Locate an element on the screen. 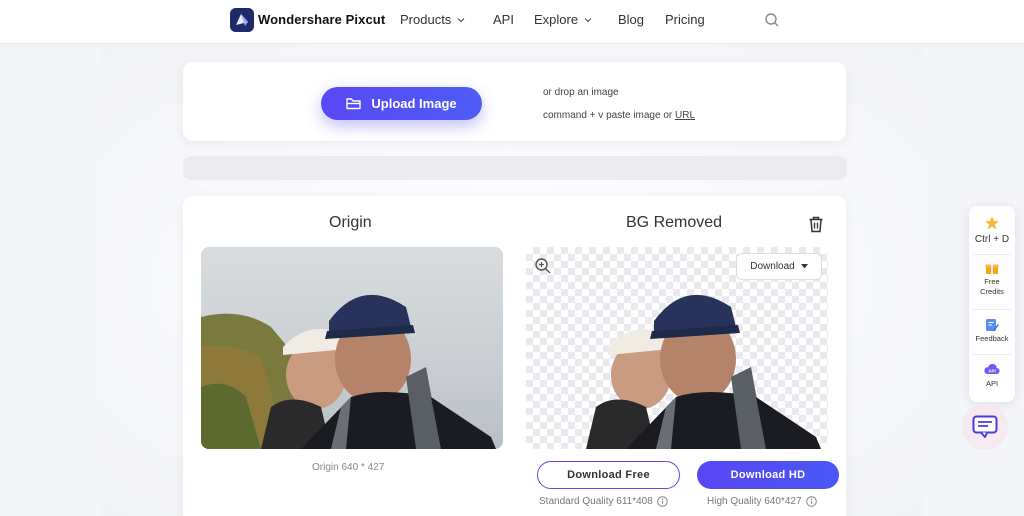  standard-quality-info: Standard Quality 611*408 is located at coordinates (603, 501).